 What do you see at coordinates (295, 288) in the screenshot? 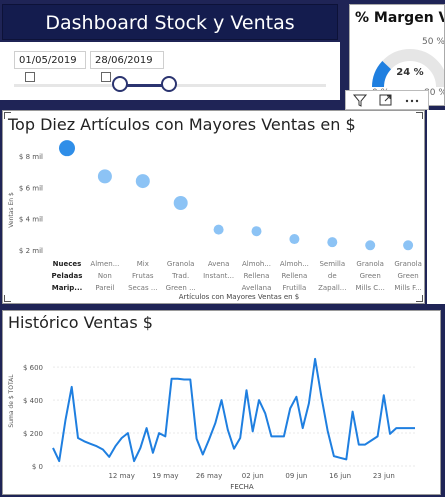
I see `x-tick-label: Frutilla` at bounding box center [295, 288].